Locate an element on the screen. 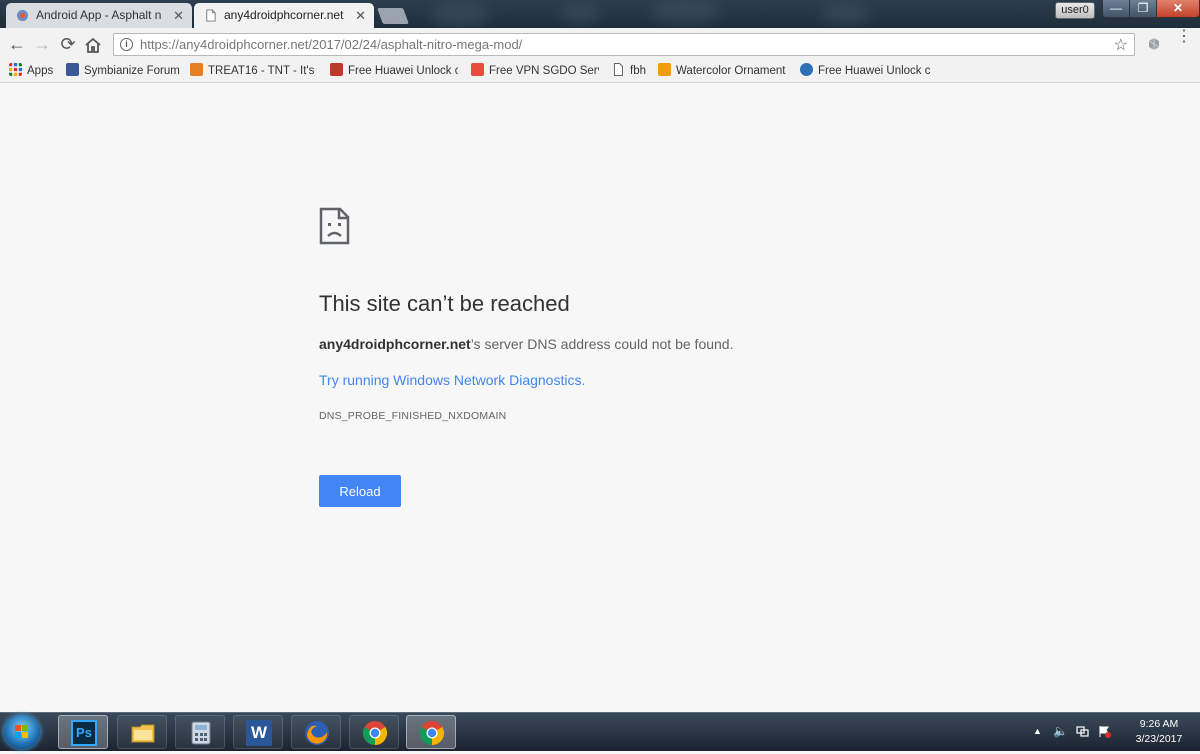 The height and width of the screenshot is (754, 1200). reload-icon: ⟳ is located at coordinates (68, 44).